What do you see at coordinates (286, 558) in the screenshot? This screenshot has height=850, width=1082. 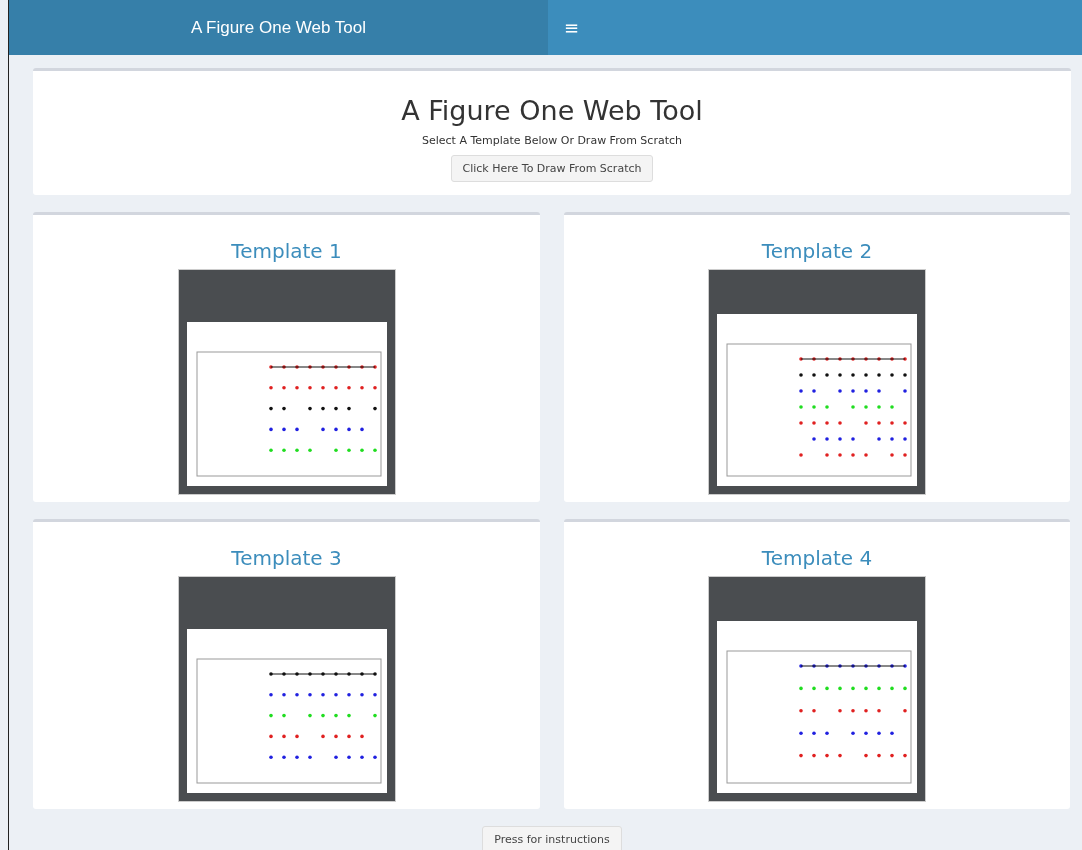 I see `template-title: Template 3` at bounding box center [286, 558].